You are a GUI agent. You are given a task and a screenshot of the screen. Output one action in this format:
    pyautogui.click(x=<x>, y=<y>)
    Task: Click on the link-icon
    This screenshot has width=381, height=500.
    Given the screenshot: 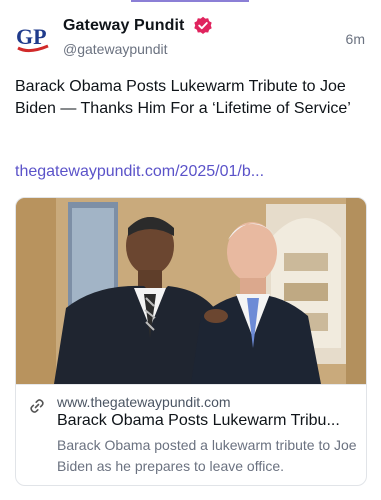 What is the action you would take?
    pyautogui.click(x=37, y=406)
    